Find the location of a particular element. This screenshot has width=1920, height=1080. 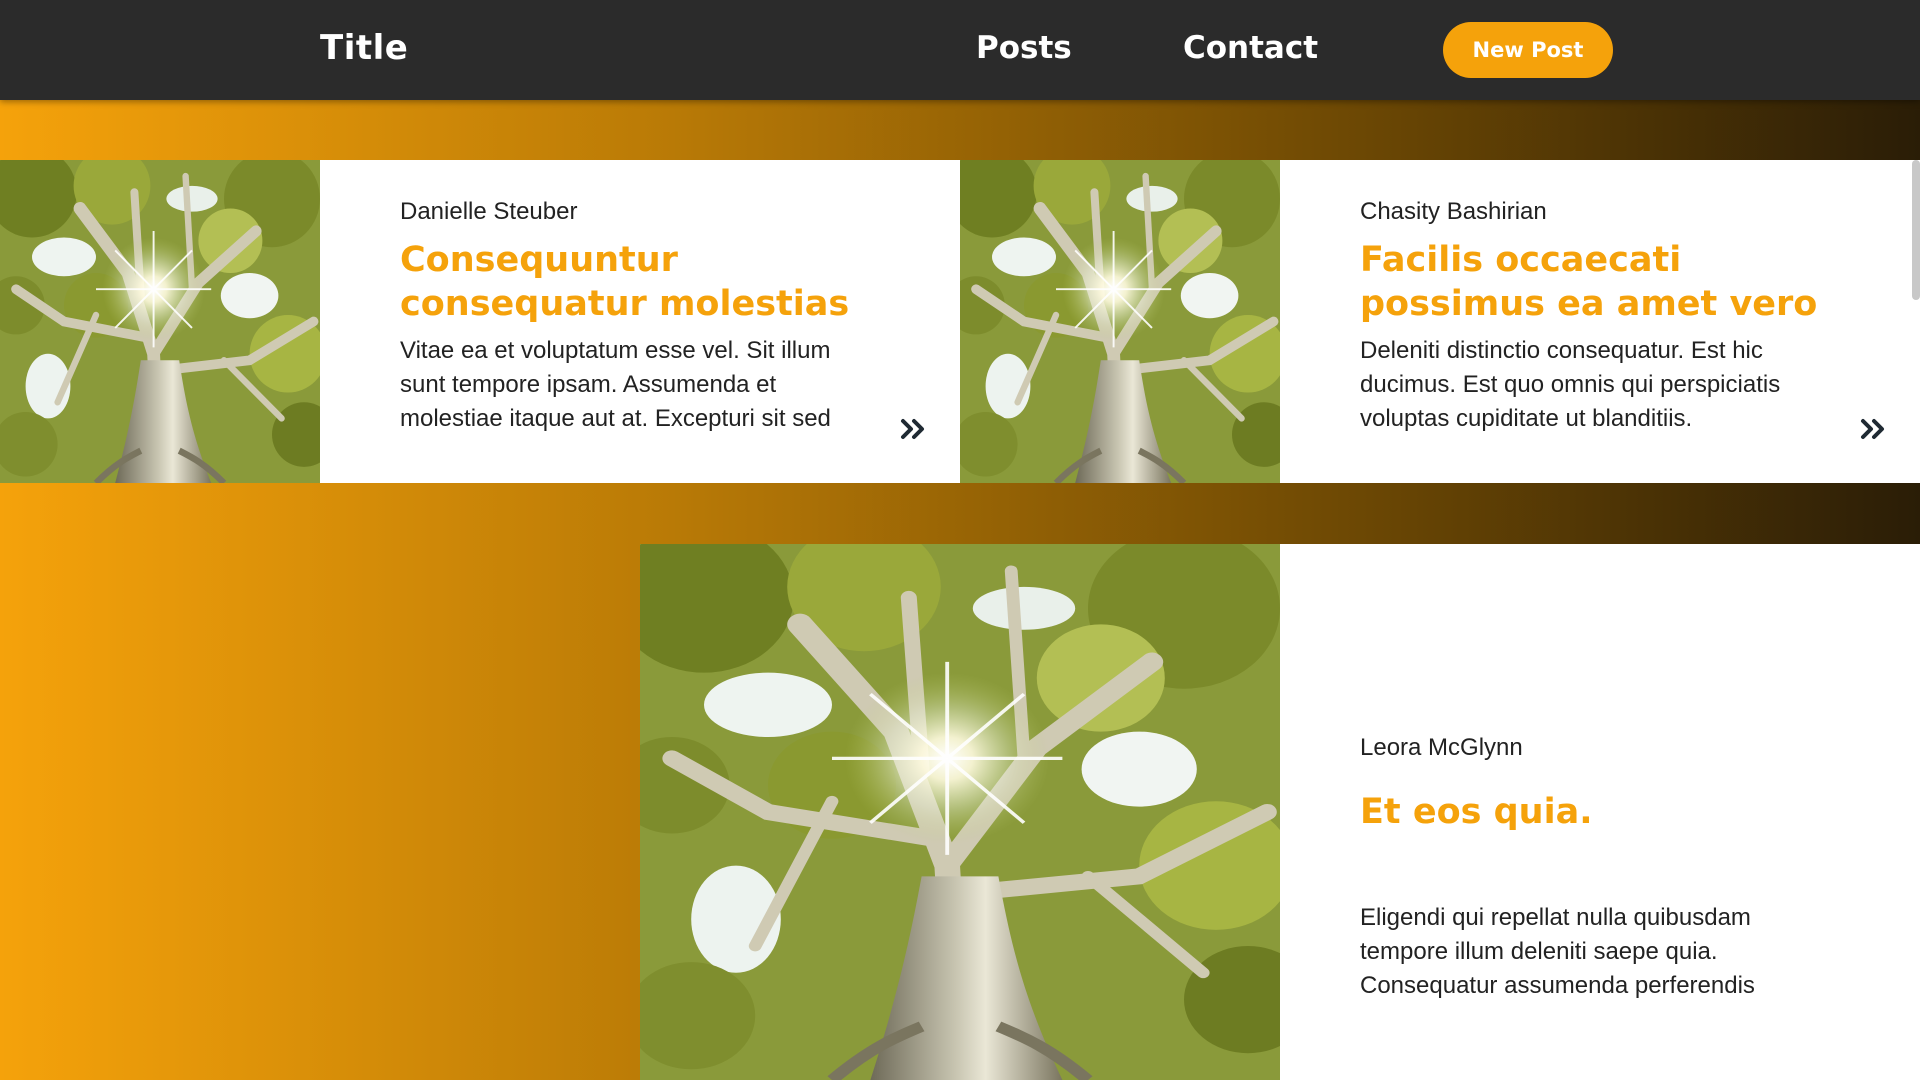

post-author: Danielle Steuber is located at coordinates (489, 211).